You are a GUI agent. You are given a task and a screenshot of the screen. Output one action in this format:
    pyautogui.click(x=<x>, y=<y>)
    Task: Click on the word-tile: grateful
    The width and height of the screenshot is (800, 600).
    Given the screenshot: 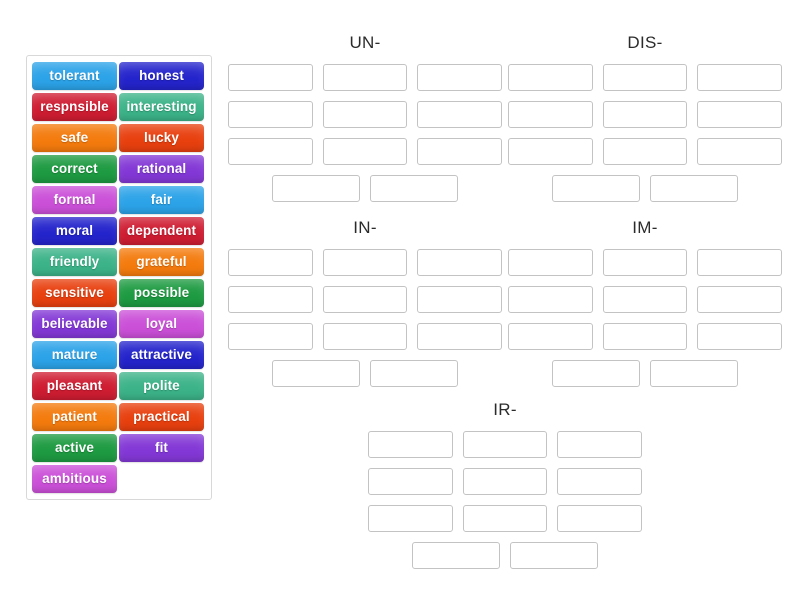 What is the action you would take?
    pyautogui.click(x=161, y=261)
    